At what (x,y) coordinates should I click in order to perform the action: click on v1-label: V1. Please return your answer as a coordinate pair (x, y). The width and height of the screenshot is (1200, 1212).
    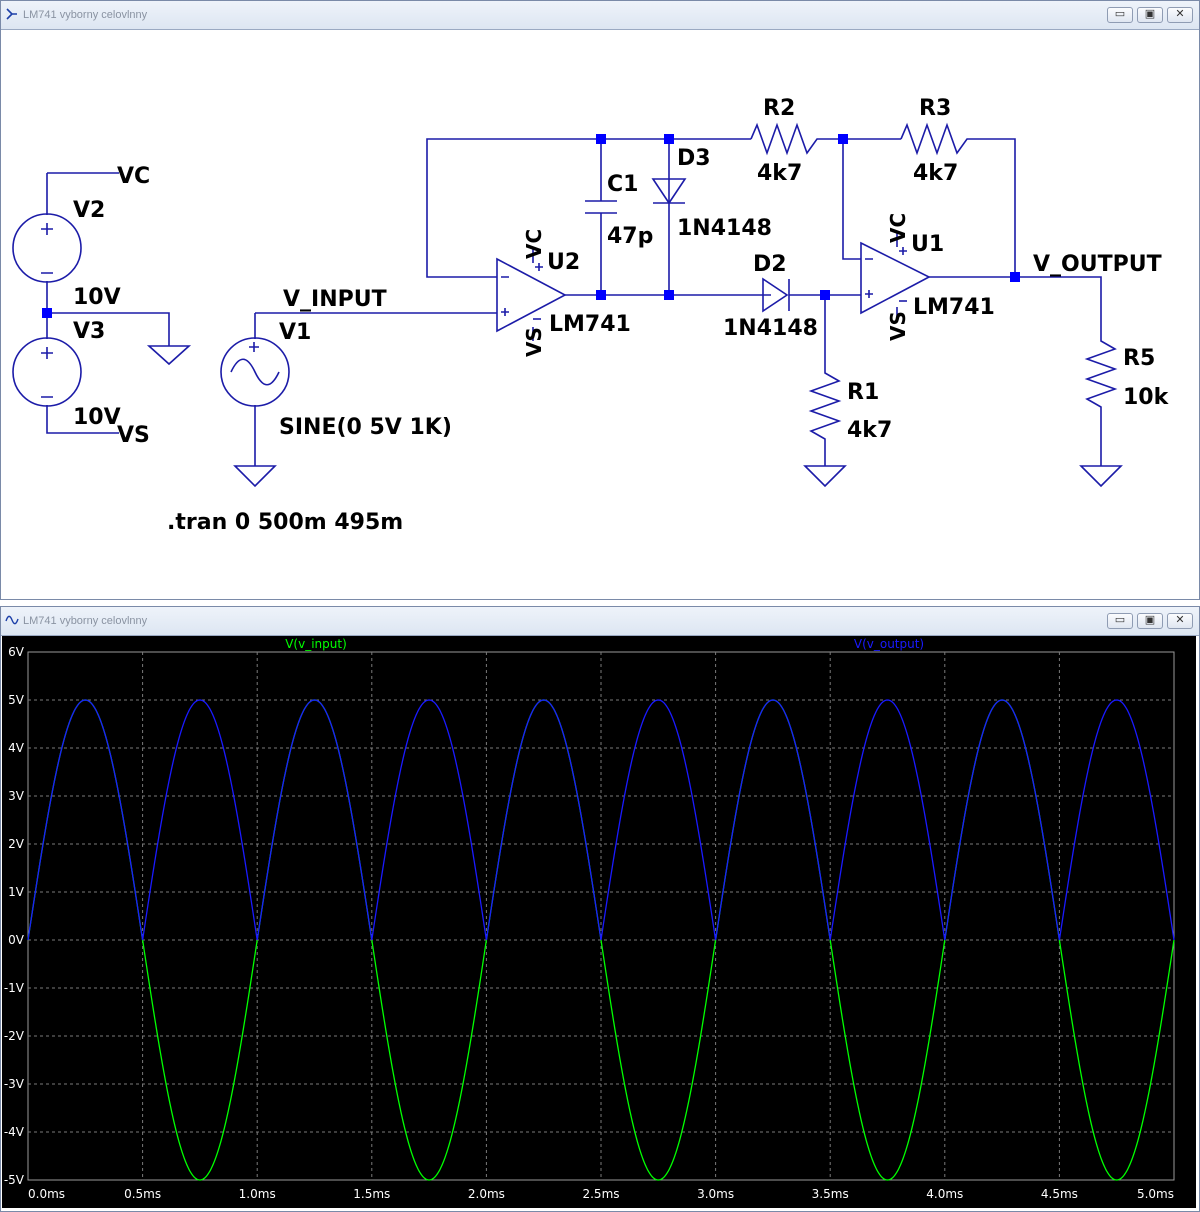
    Looking at the image, I should click on (295, 332).